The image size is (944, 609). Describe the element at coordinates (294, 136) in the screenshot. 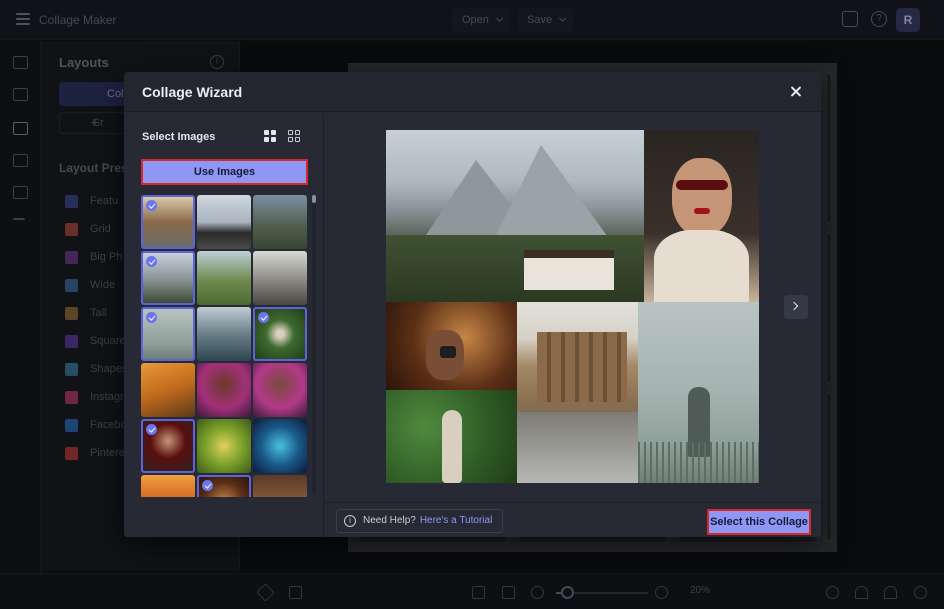

I see `small-grid-view-icon` at that location.